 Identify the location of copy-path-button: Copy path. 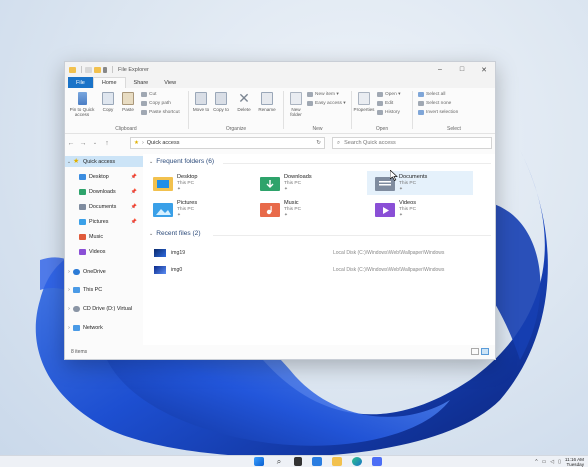
(156, 103).